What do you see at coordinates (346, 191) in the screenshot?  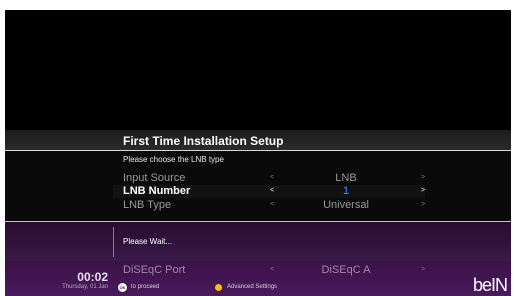 I see `setting-value: 1` at bounding box center [346, 191].